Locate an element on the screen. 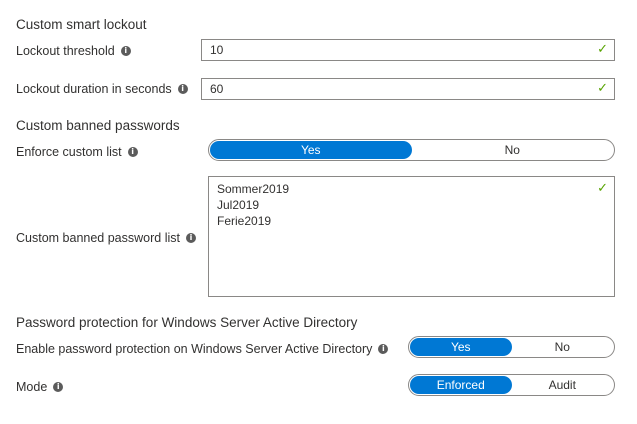 This screenshot has width=637, height=424. mode-label-text: Mode is located at coordinates (32, 387).